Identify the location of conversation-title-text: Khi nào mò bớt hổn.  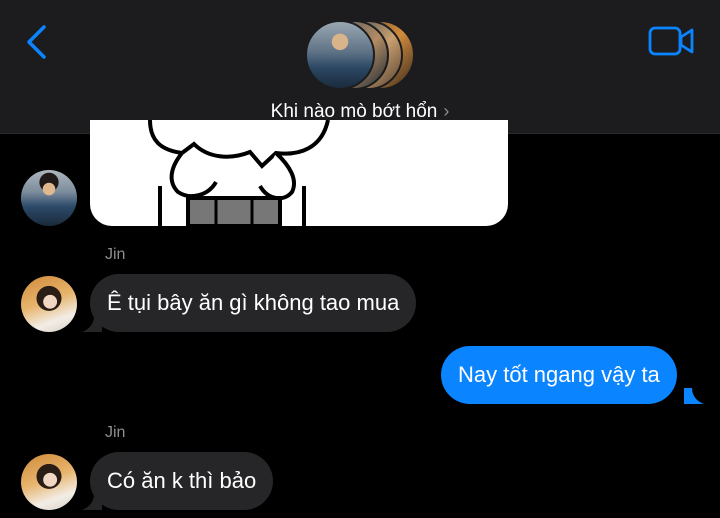
(354, 111).